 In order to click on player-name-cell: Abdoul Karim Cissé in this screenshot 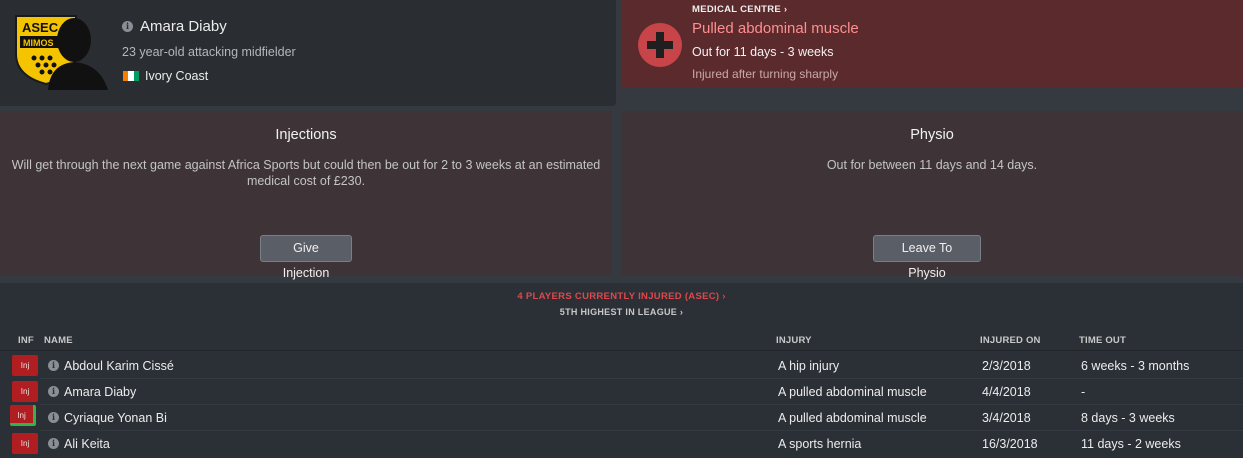, I will do `click(119, 366)`.